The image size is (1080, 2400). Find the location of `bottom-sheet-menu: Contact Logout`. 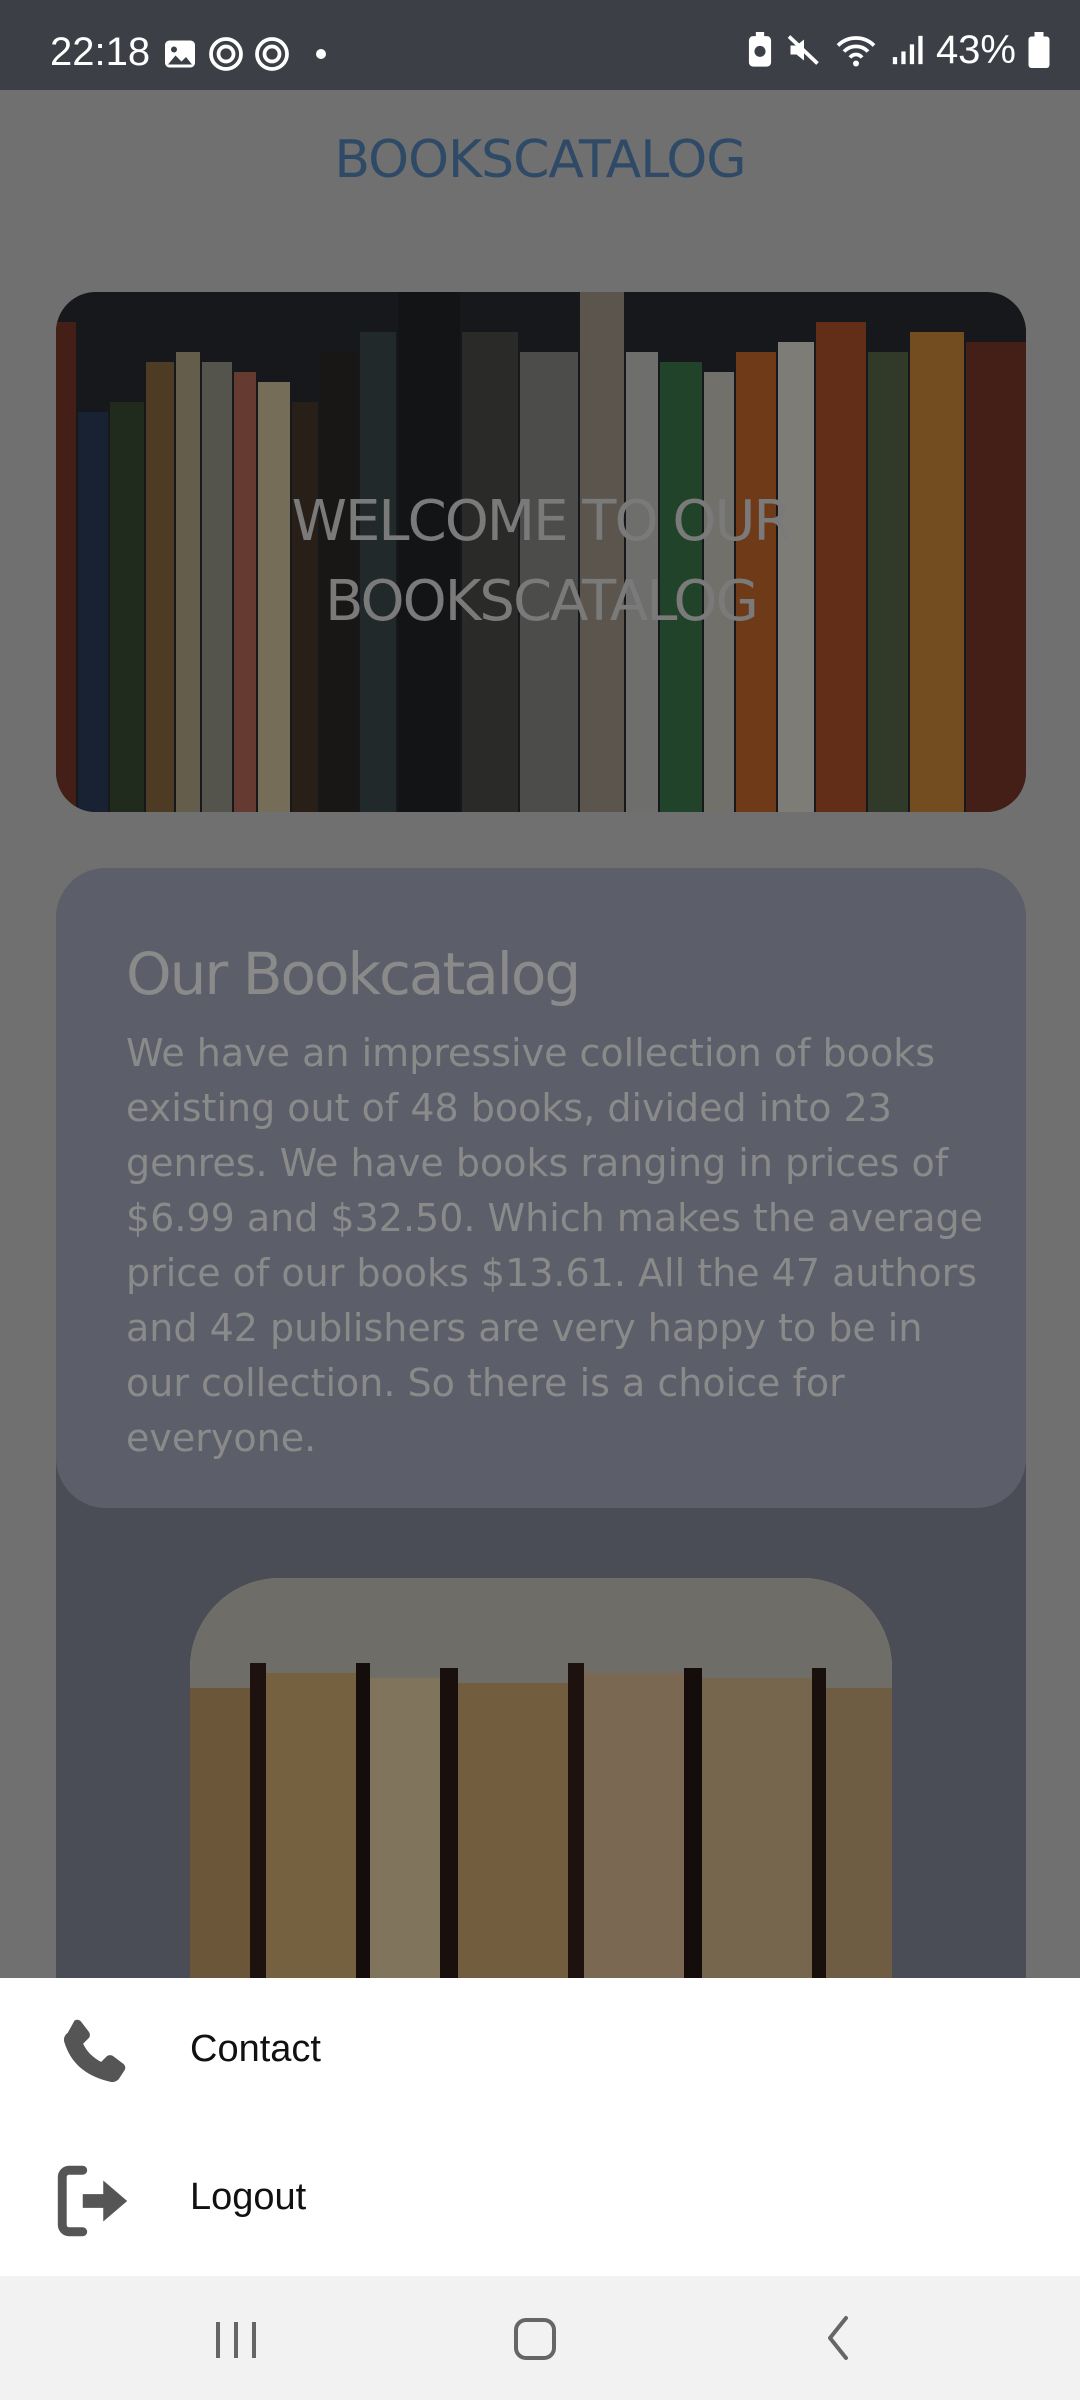

bottom-sheet-menu: Contact Logout is located at coordinates (540, 2127).